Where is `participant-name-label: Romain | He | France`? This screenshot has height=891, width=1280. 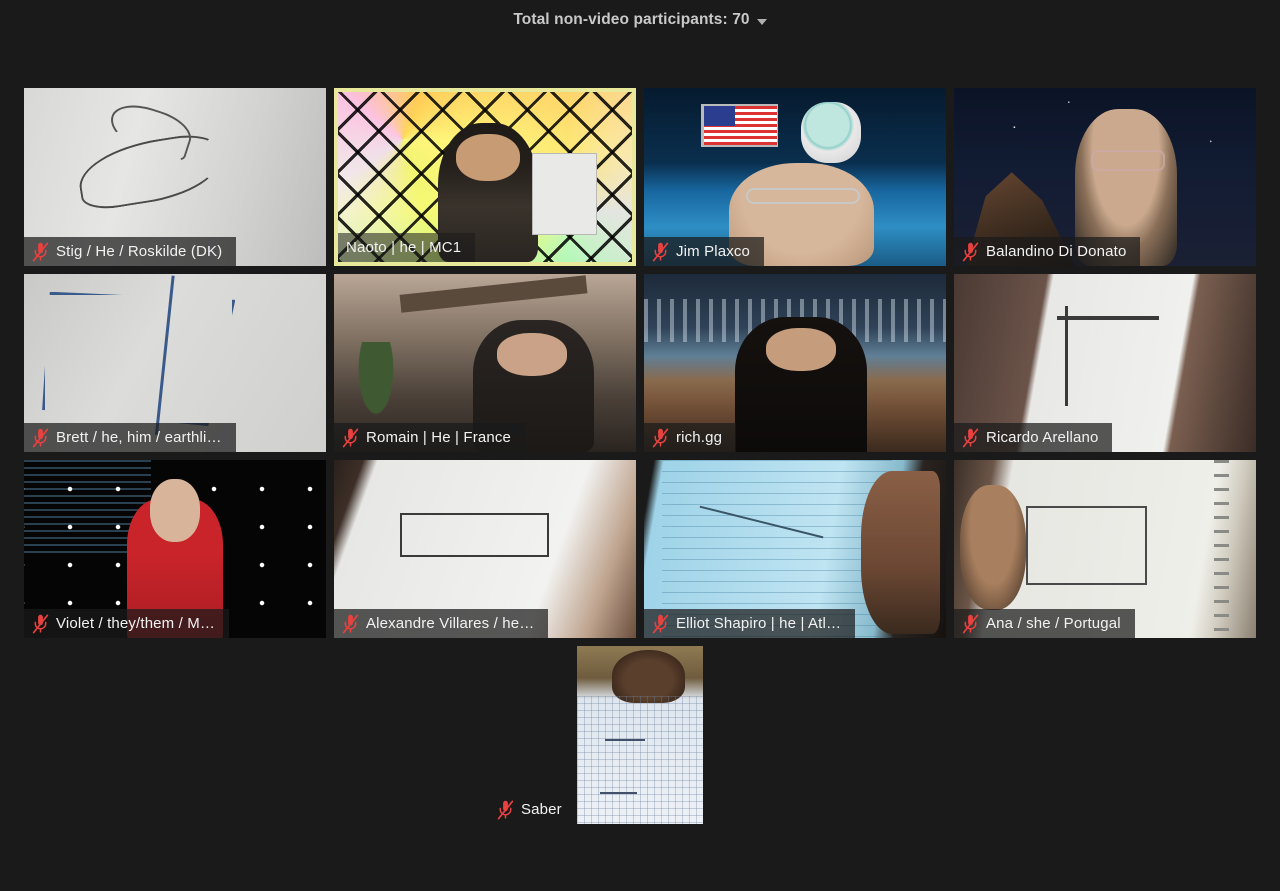 participant-name-label: Romain | He | France is located at coordinates (430, 437).